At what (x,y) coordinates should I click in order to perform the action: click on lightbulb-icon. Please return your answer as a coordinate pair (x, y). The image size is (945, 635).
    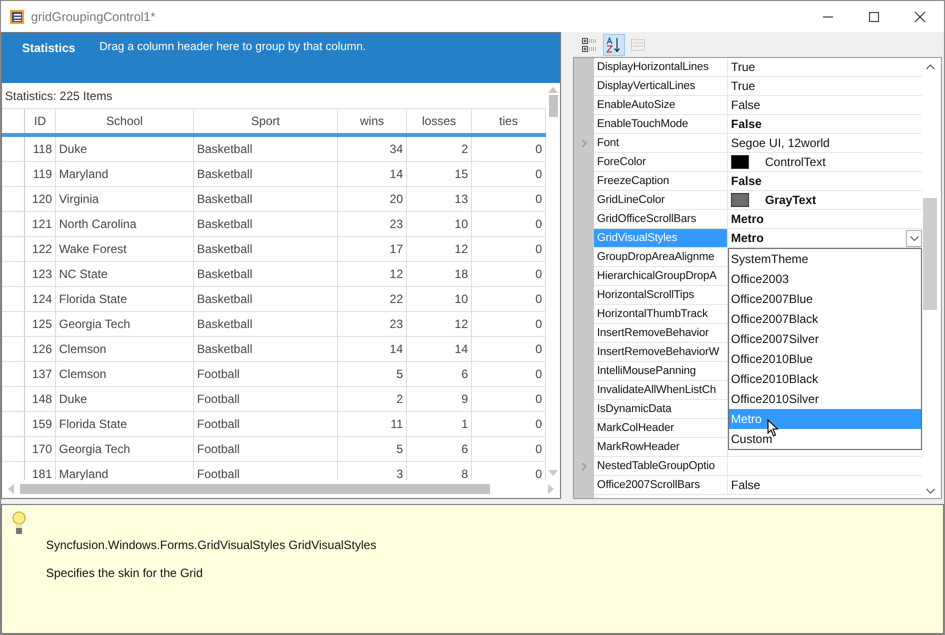
    Looking at the image, I should click on (19, 524).